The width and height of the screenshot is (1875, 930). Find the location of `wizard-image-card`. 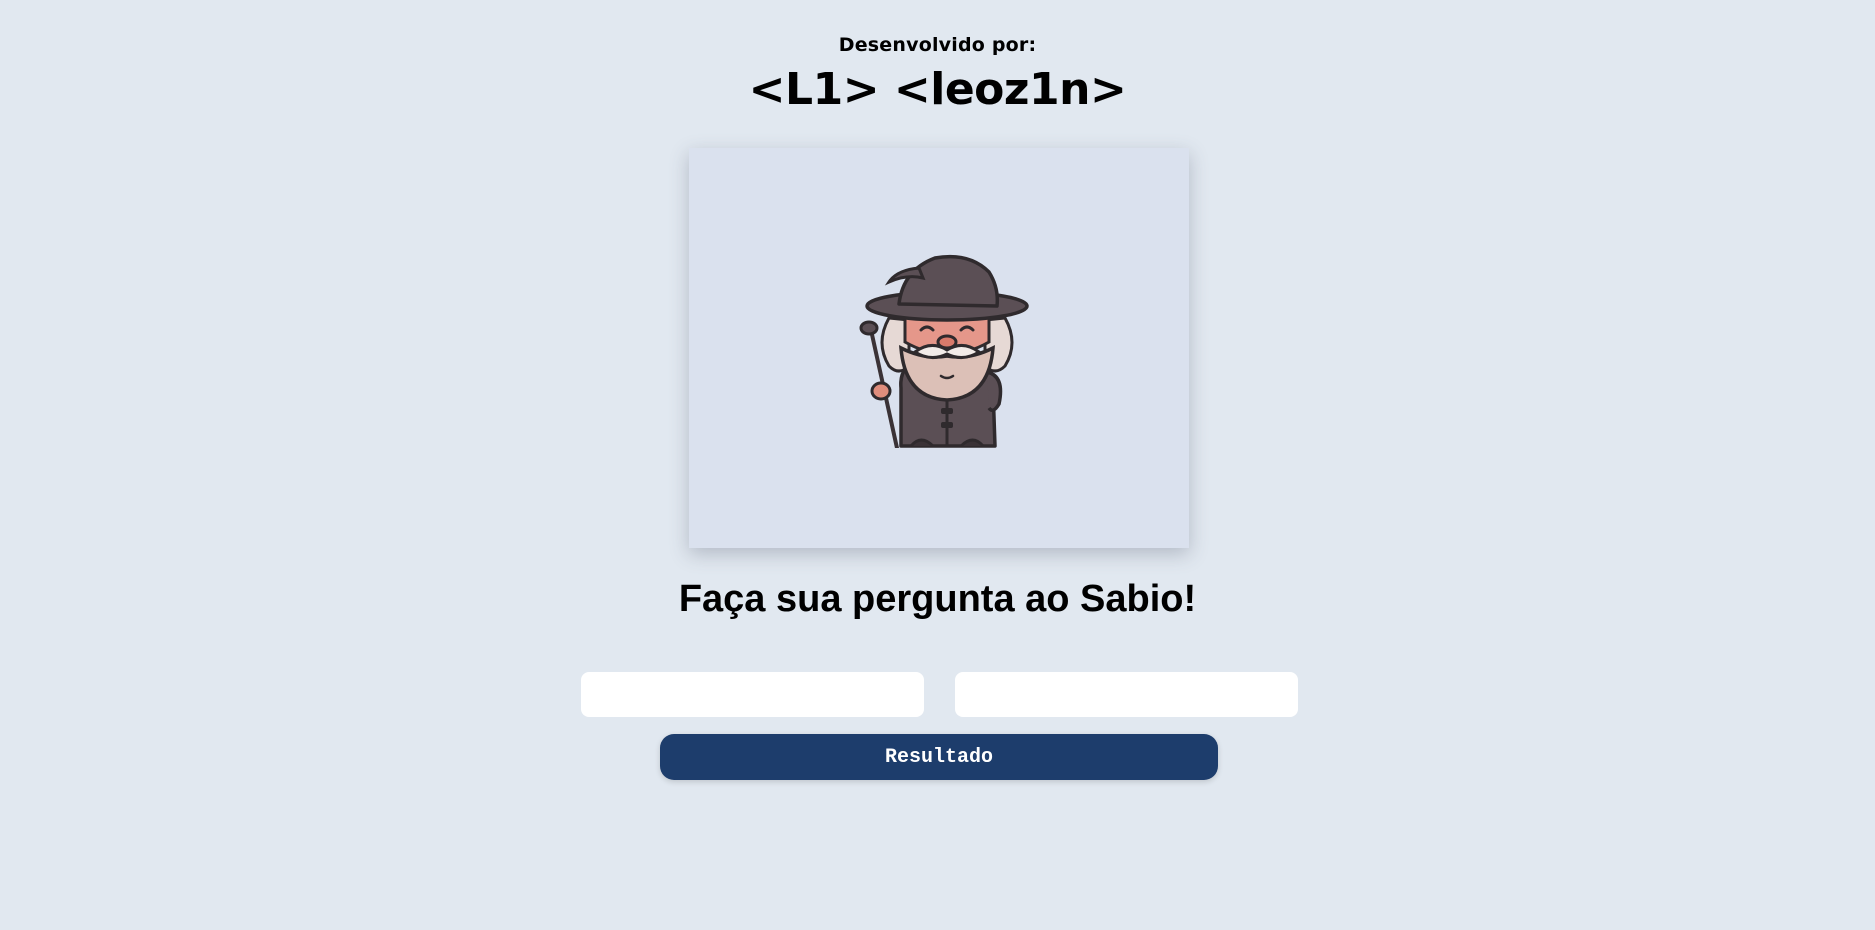

wizard-image-card is located at coordinates (939, 348).